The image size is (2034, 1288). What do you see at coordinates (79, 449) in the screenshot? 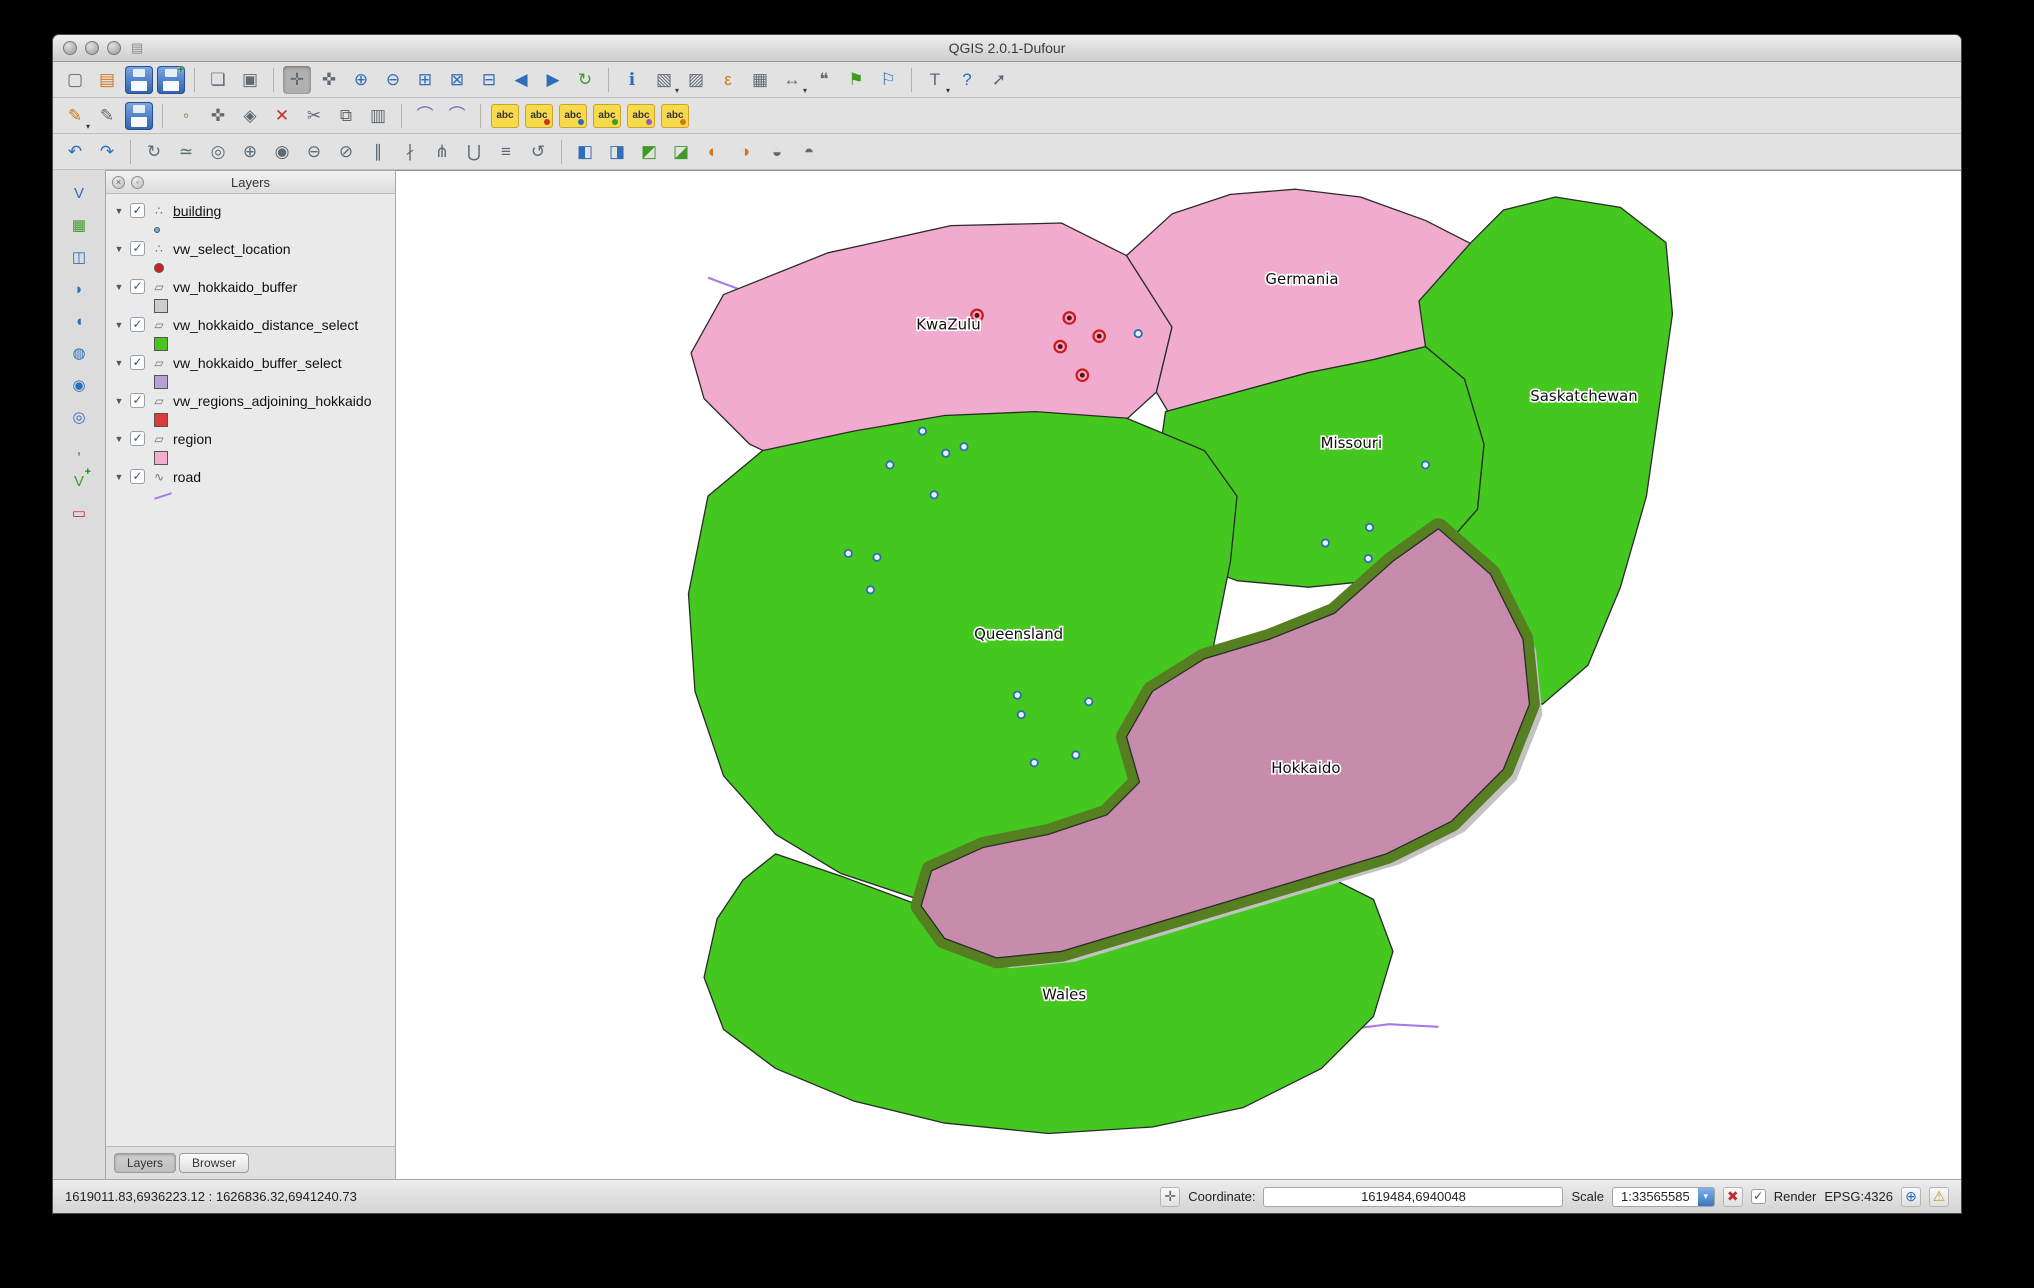
I see `add-delimited-text-layer-icon: ,` at bounding box center [79, 449].